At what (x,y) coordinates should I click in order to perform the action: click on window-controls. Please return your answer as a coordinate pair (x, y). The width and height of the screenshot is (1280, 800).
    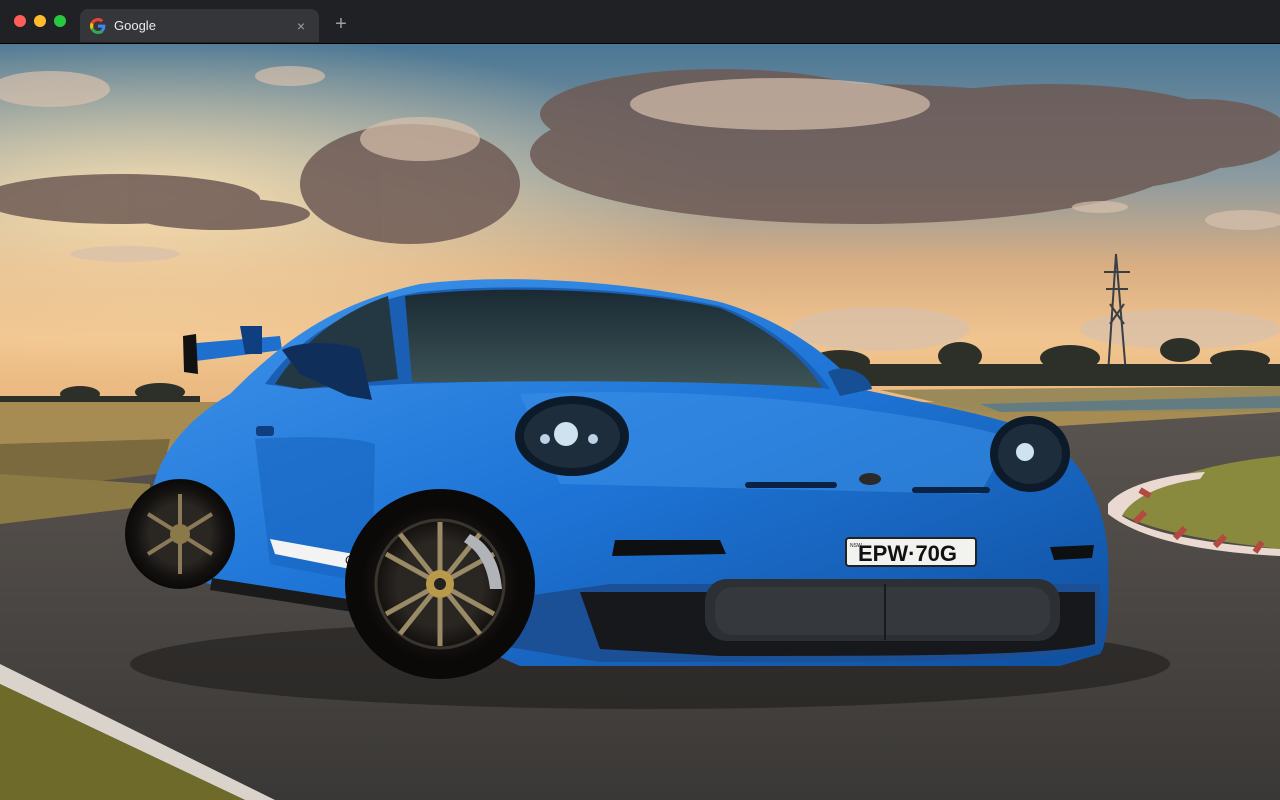
    Looking at the image, I should click on (40, 21).